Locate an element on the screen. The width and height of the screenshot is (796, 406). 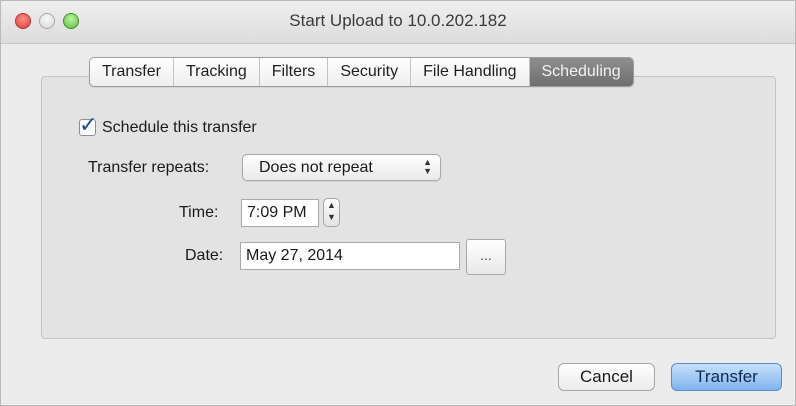
checkmark-icon: ✓ is located at coordinates (88, 124).